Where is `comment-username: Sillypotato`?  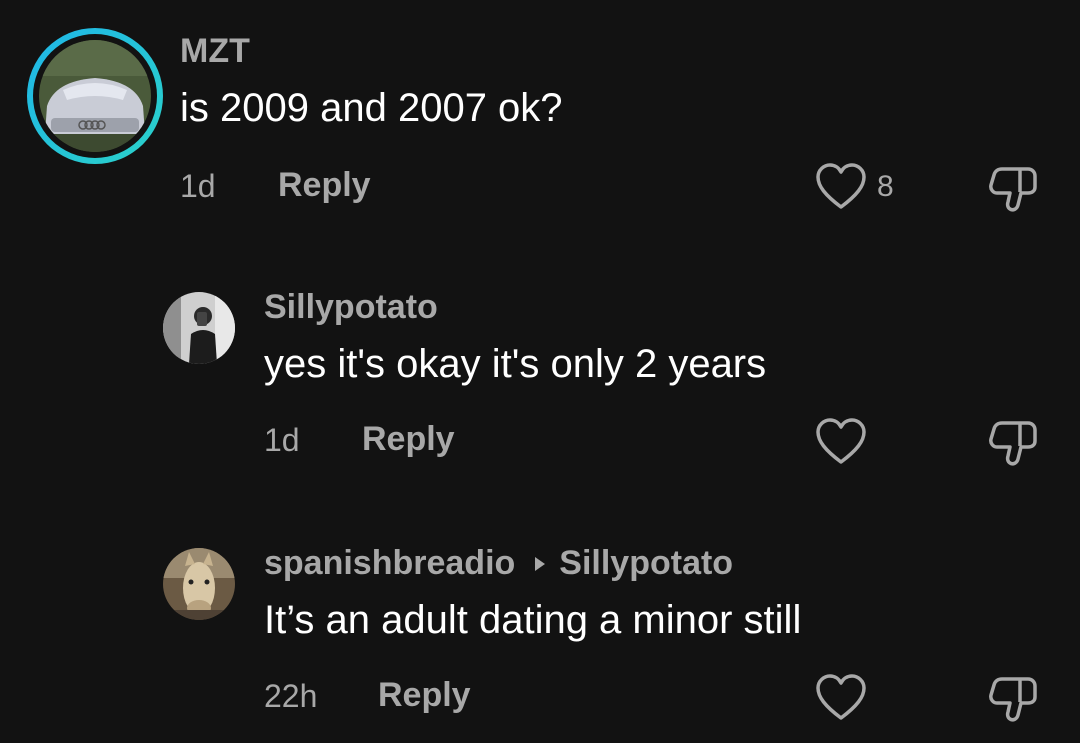
comment-username: Sillypotato is located at coordinates (351, 307).